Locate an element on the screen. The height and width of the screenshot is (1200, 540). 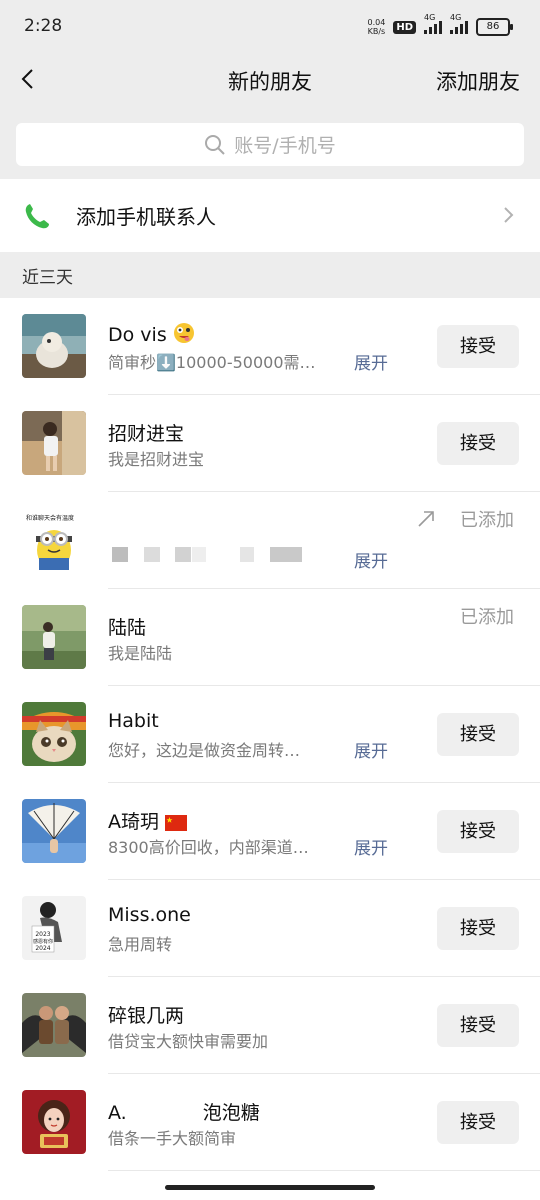
signal-icon-2: 4G is located at coordinates (459, 23).